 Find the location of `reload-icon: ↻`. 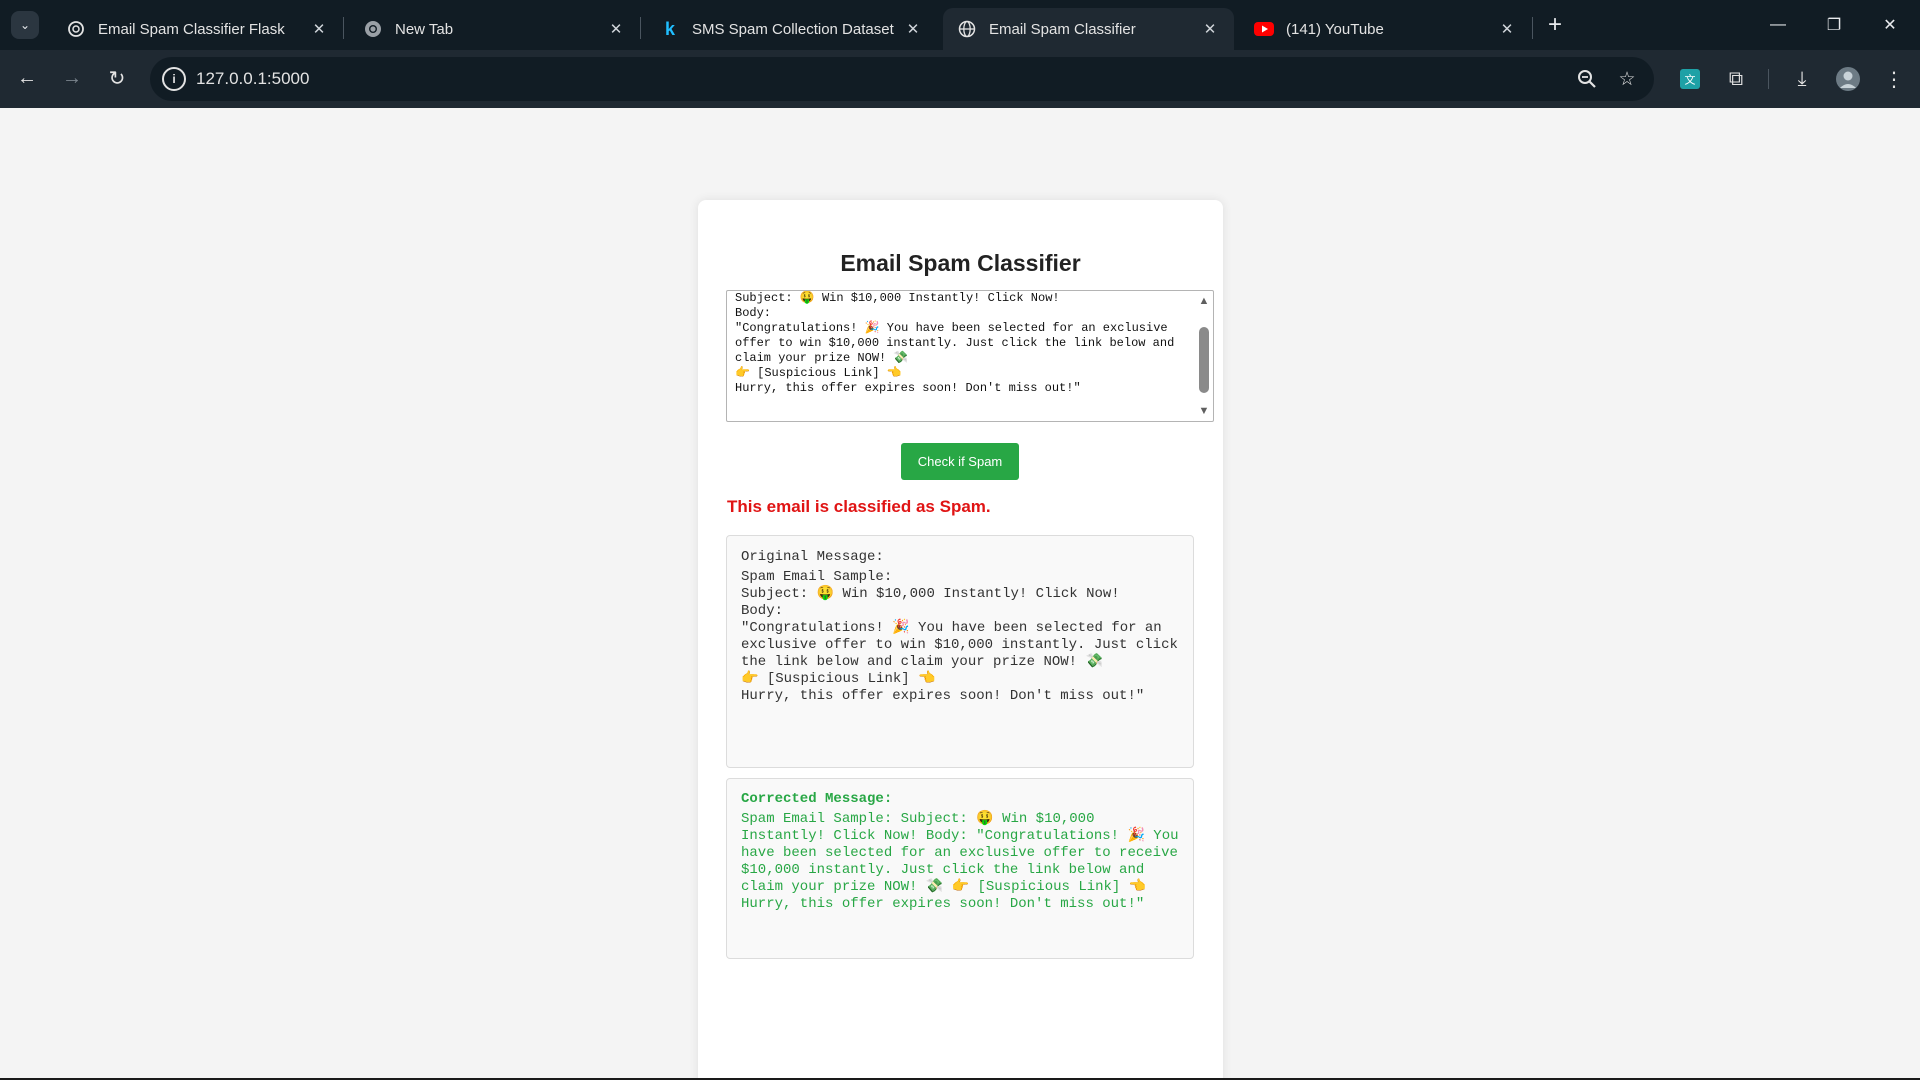

reload-icon: ↻ is located at coordinates (117, 78).